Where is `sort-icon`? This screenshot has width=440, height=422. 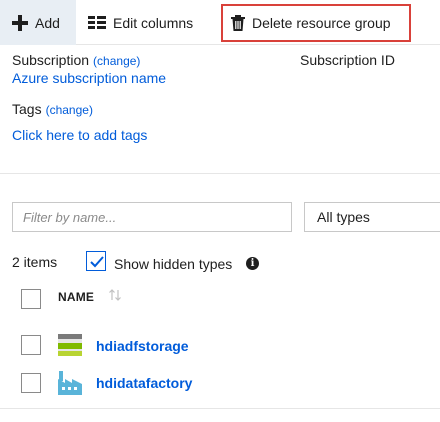
sort-icon is located at coordinates (115, 297).